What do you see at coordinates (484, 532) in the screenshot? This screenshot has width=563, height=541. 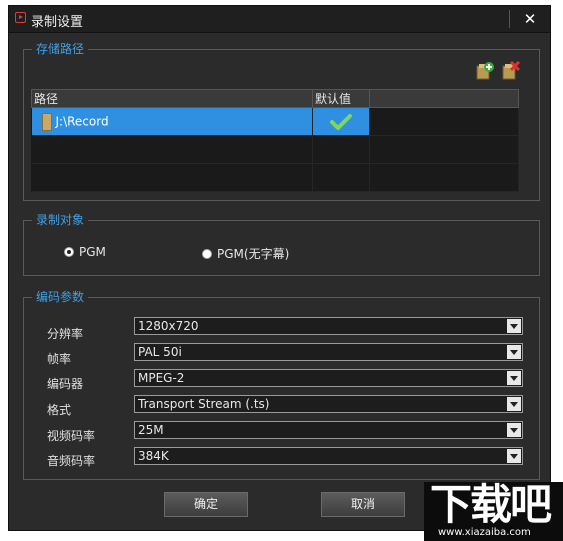 I see `watermark-url: www.xiazaiba.com` at bounding box center [484, 532].